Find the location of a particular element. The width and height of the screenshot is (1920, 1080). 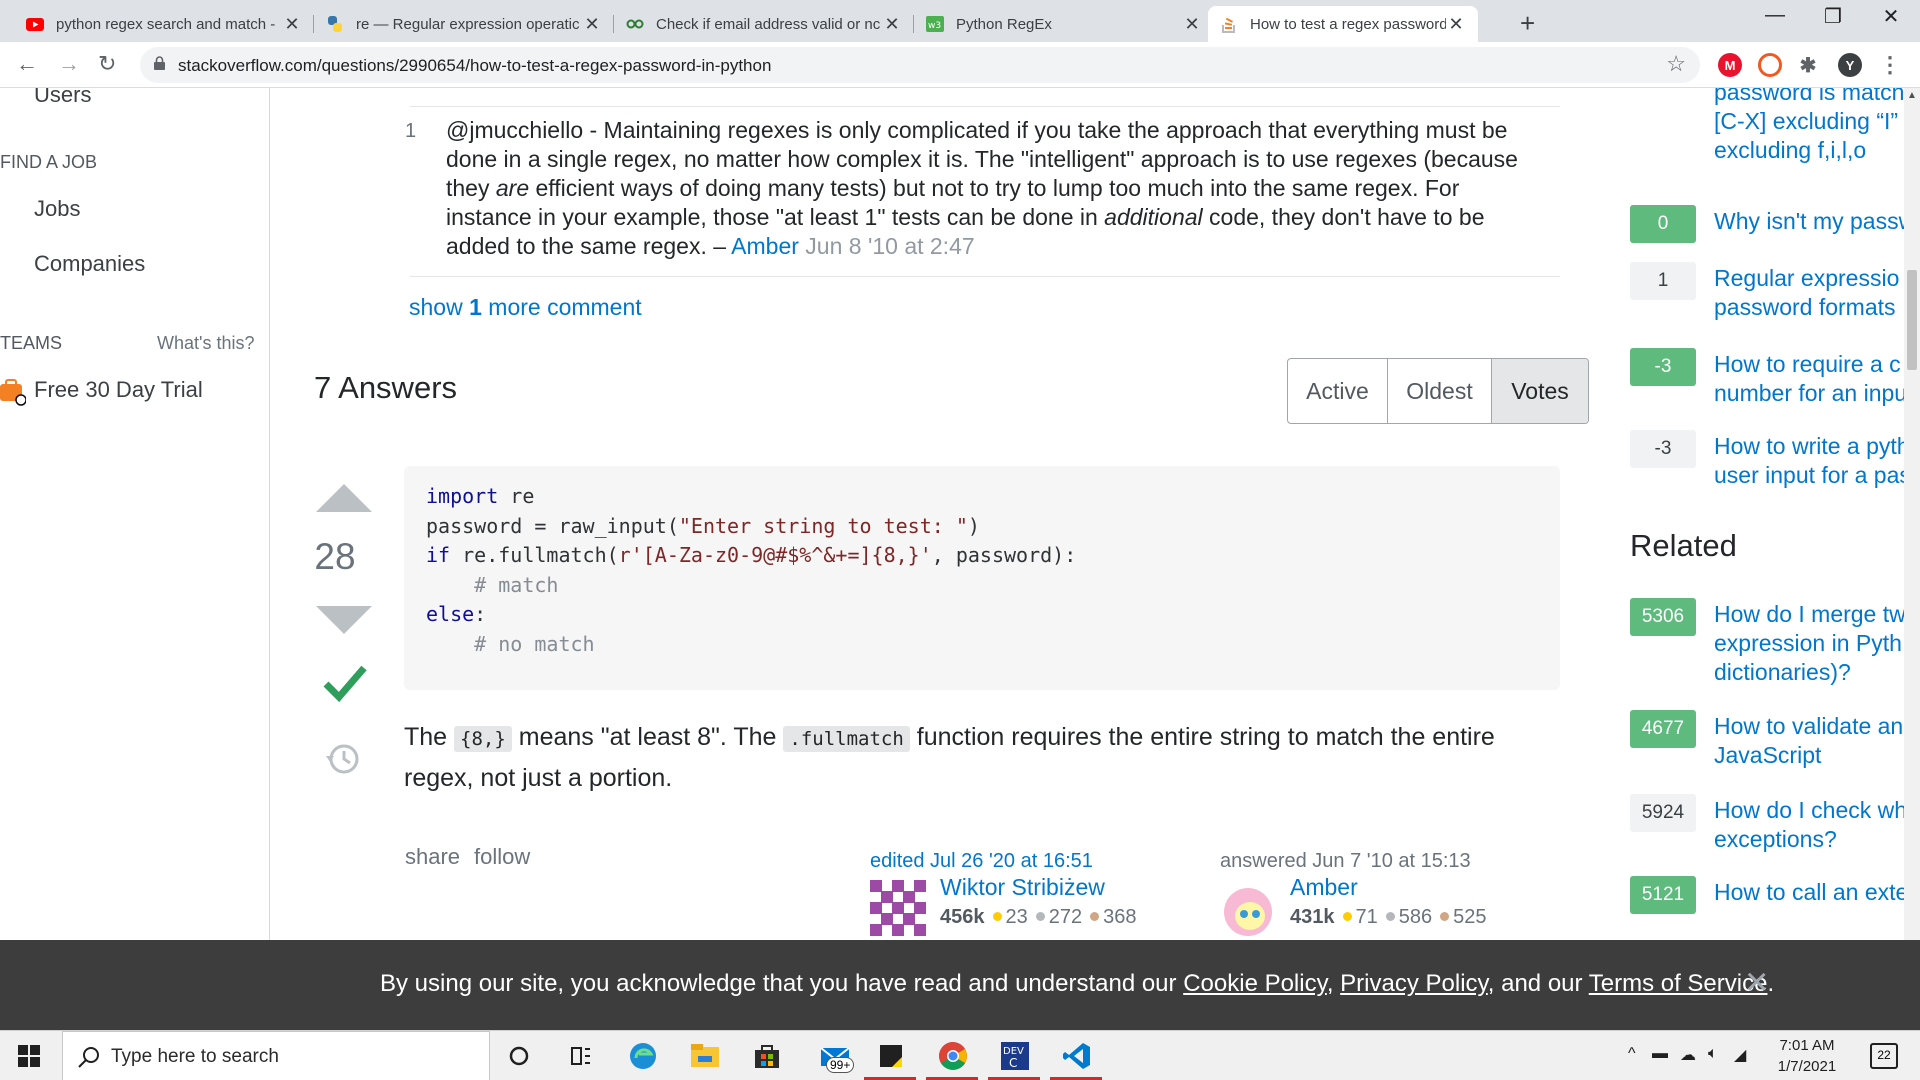

comment-author-link: Amber is located at coordinates (765, 246).